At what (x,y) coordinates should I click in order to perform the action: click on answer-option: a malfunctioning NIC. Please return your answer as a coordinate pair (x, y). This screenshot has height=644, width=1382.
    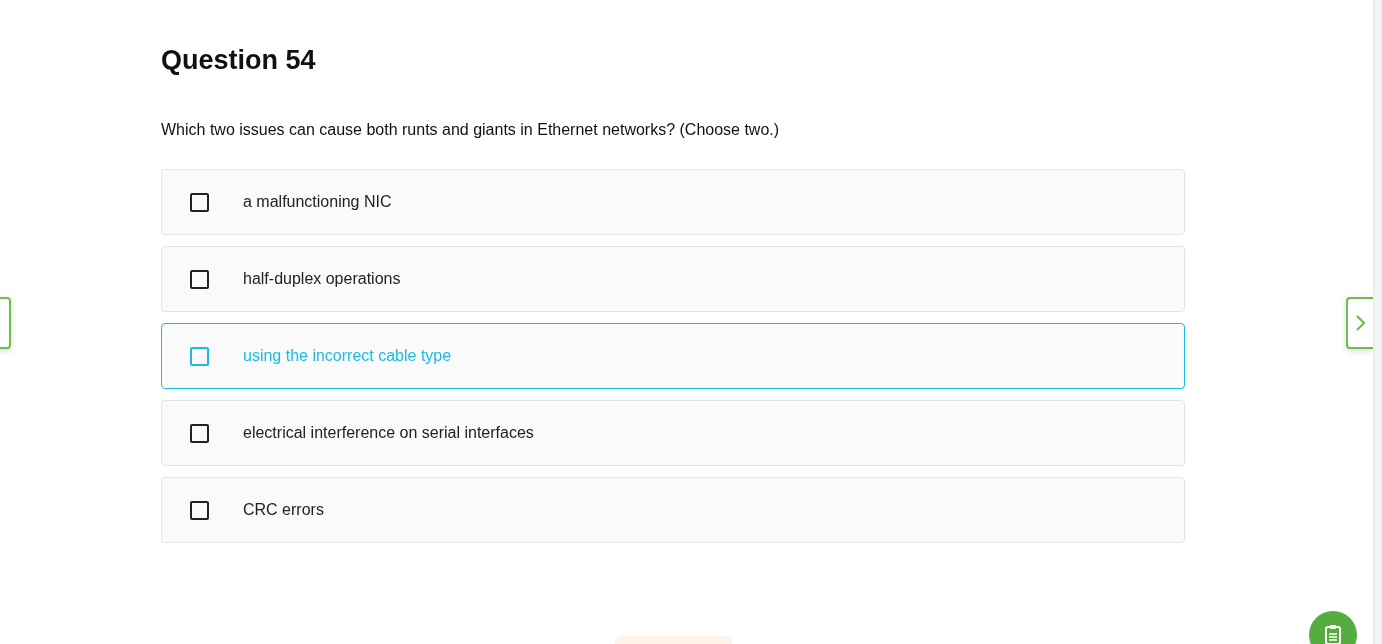
    Looking at the image, I should click on (673, 202).